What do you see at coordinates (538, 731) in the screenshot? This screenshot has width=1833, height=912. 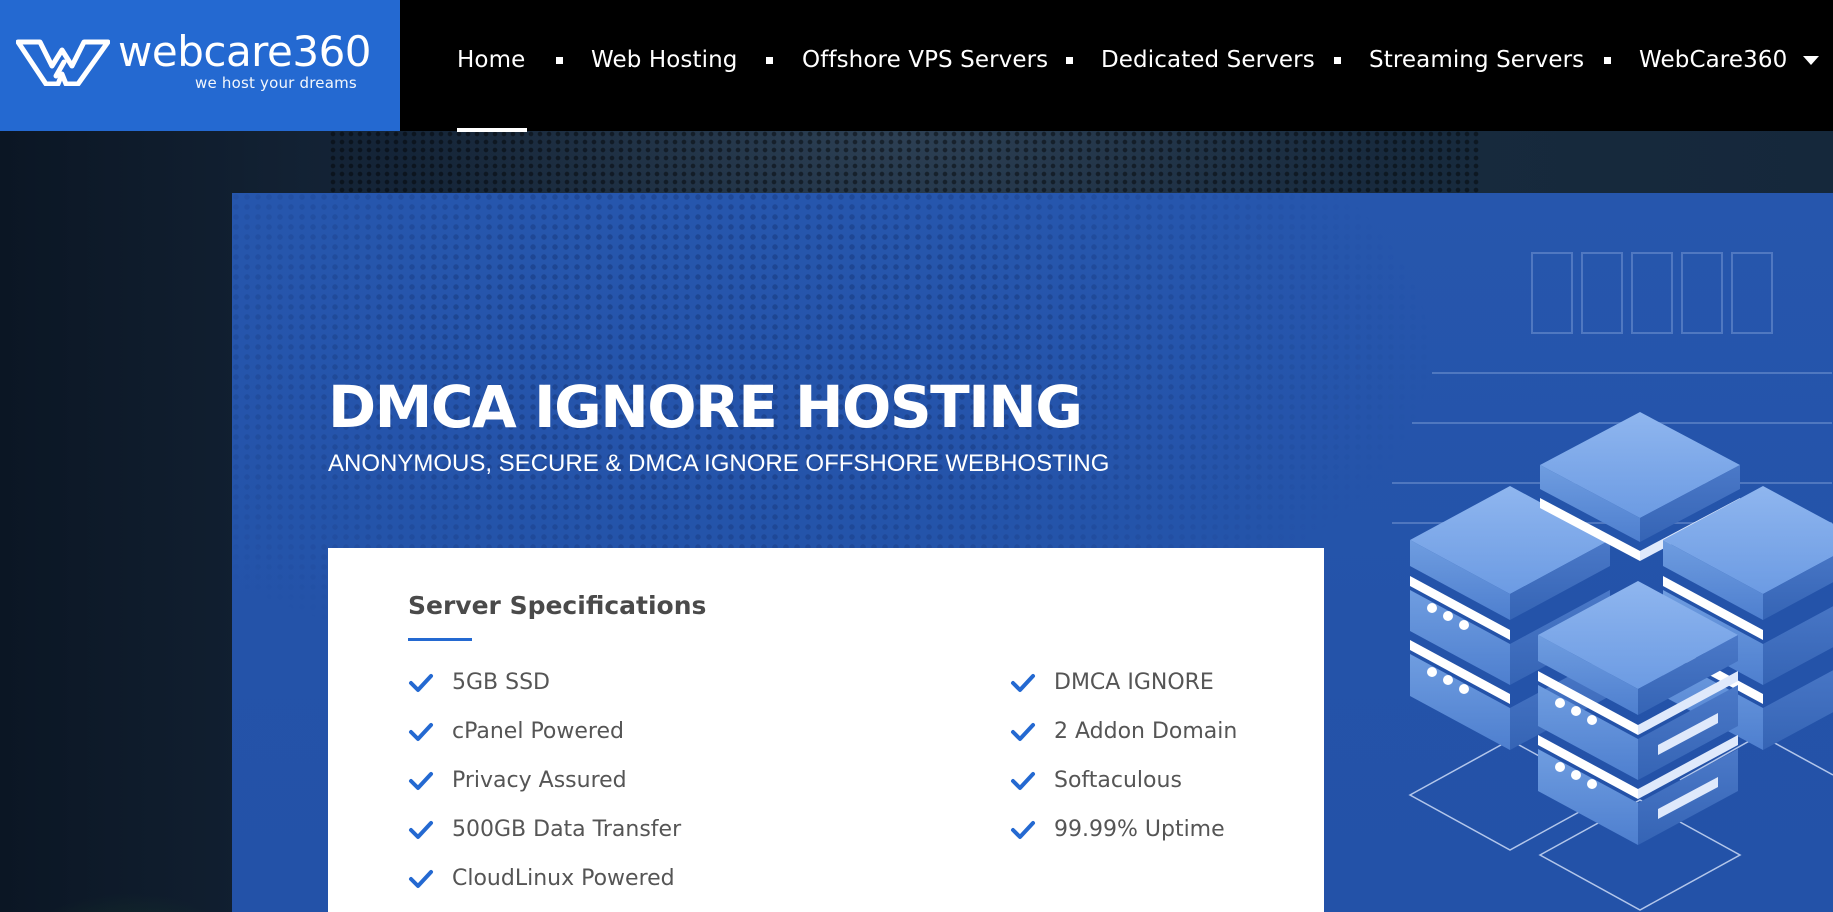 I see `spec-label: cPanel Powered` at bounding box center [538, 731].